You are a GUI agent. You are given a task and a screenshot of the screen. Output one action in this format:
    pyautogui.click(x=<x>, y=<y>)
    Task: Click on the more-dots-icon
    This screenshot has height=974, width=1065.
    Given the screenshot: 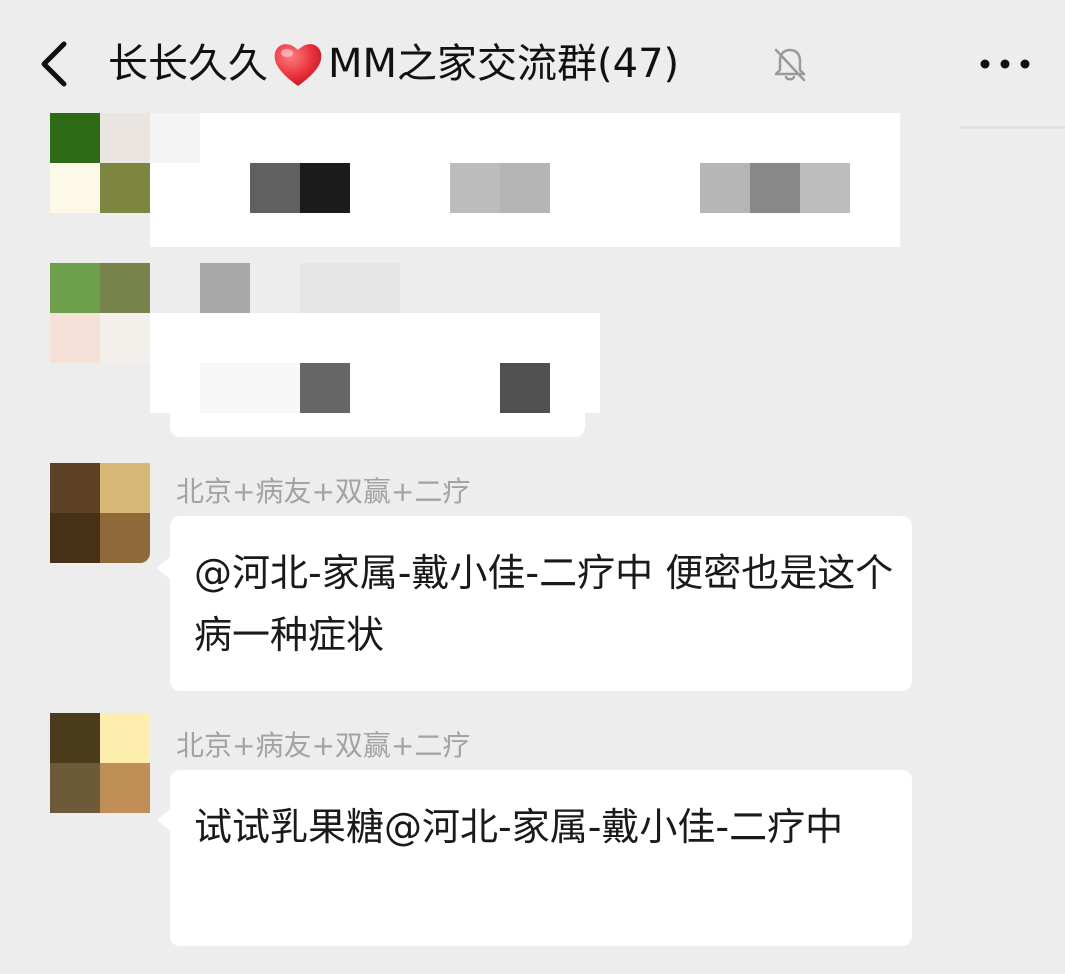 What is the action you would take?
    pyautogui.click(x=1005, y=64)
    